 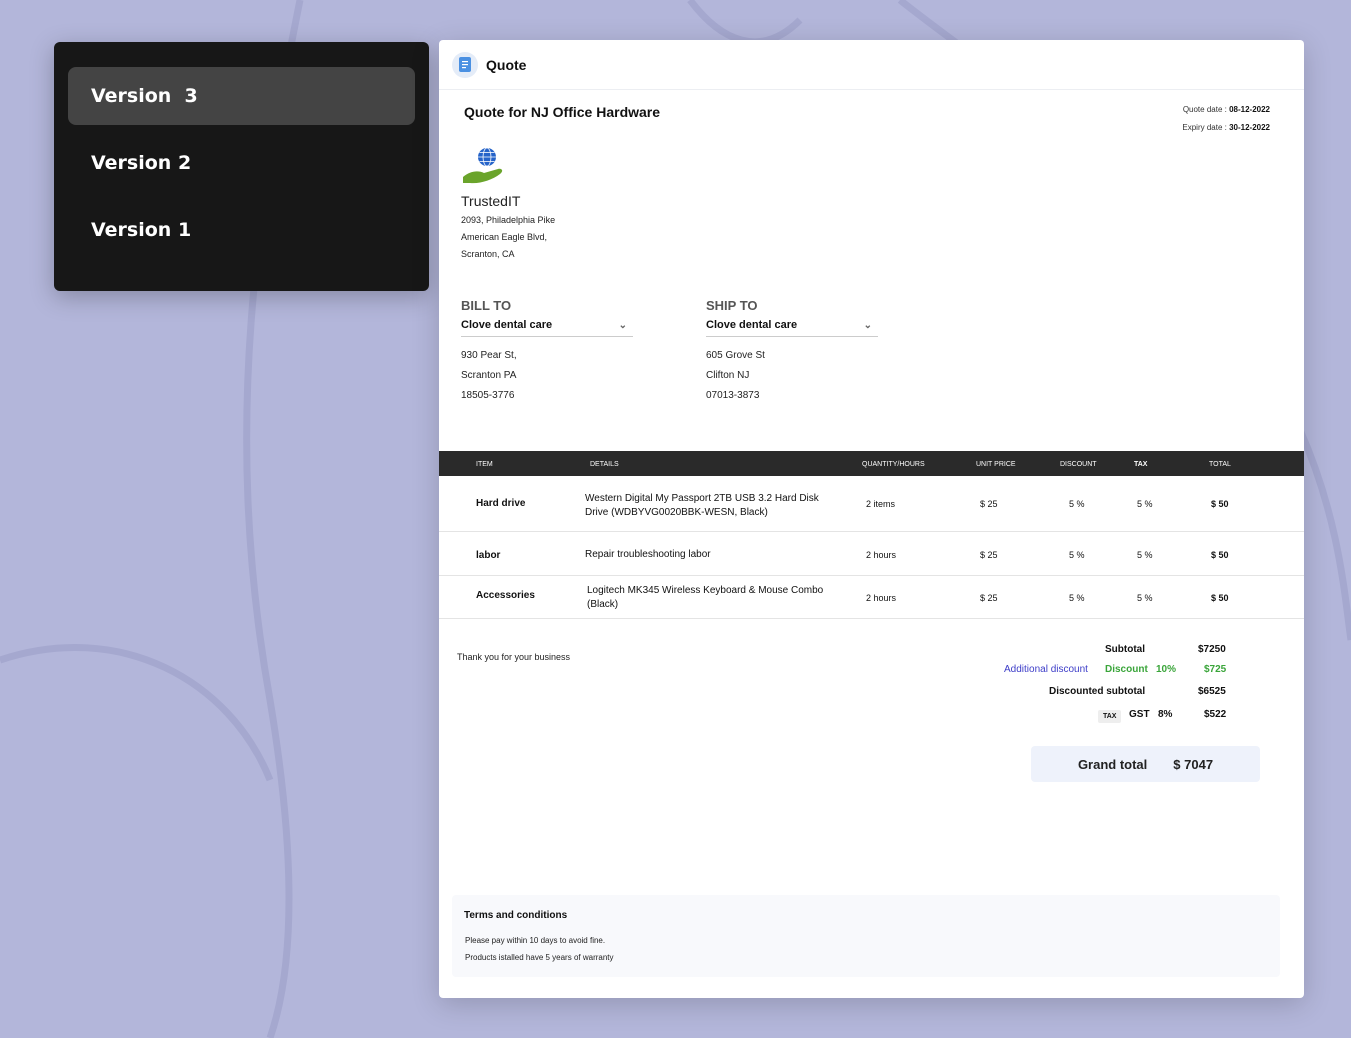 What do you see at coordinates (996, 464) in the screenshot?
I see `column-header-unit-price: UNIT PRICE` at bounding box center [996, 464].